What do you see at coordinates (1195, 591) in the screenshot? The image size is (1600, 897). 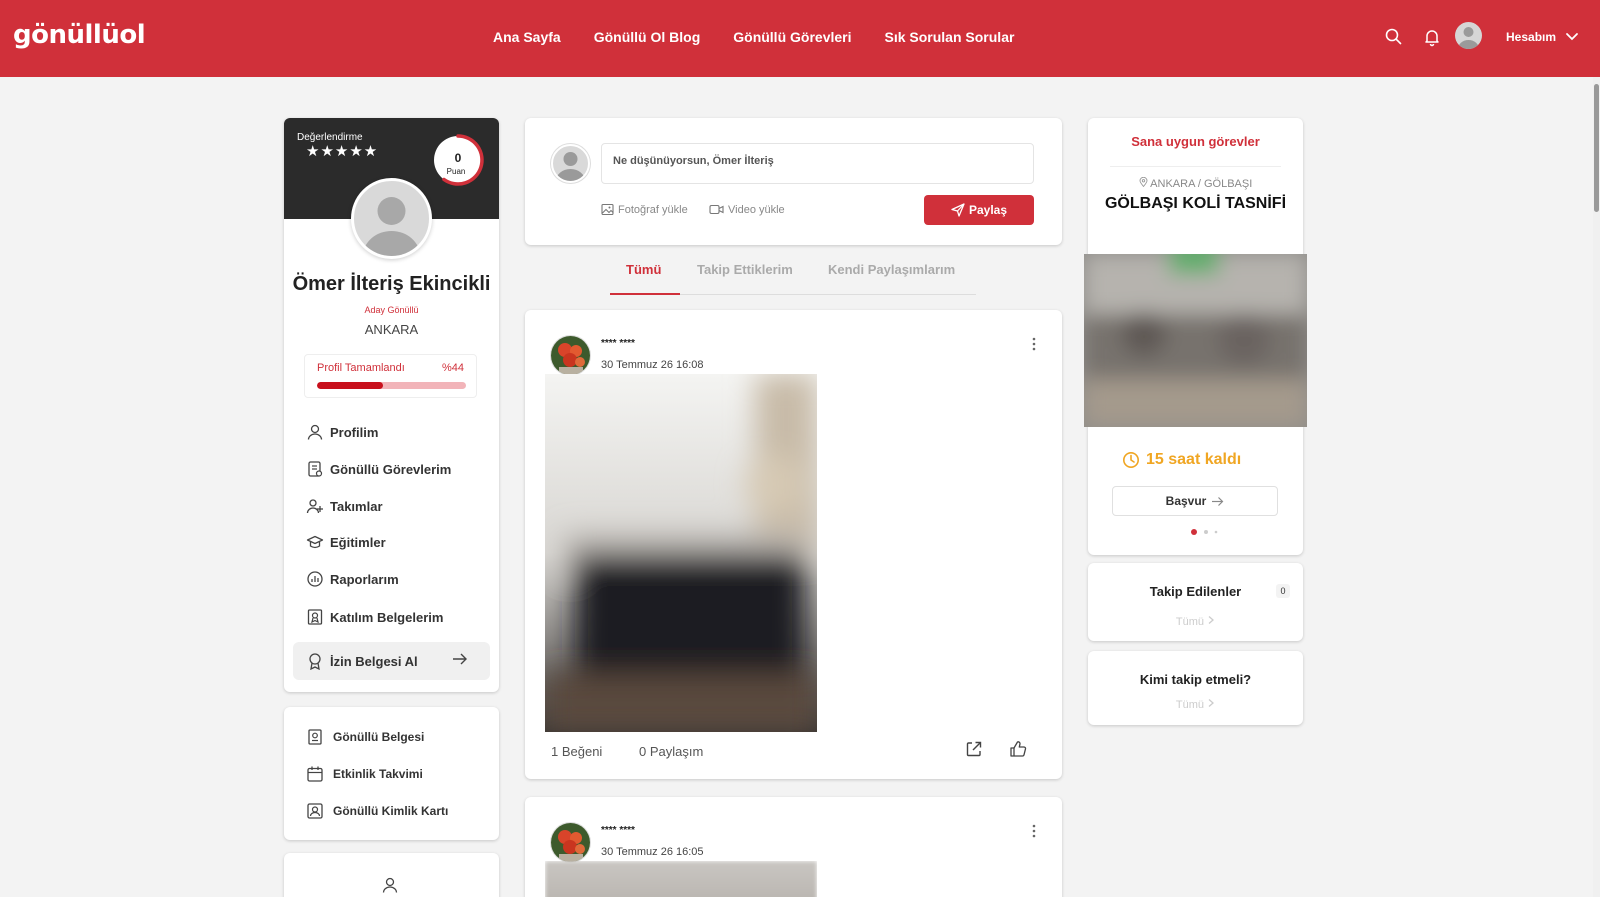 I see `following-title: Takip Edilenler` at bounding box center [1195, 591].